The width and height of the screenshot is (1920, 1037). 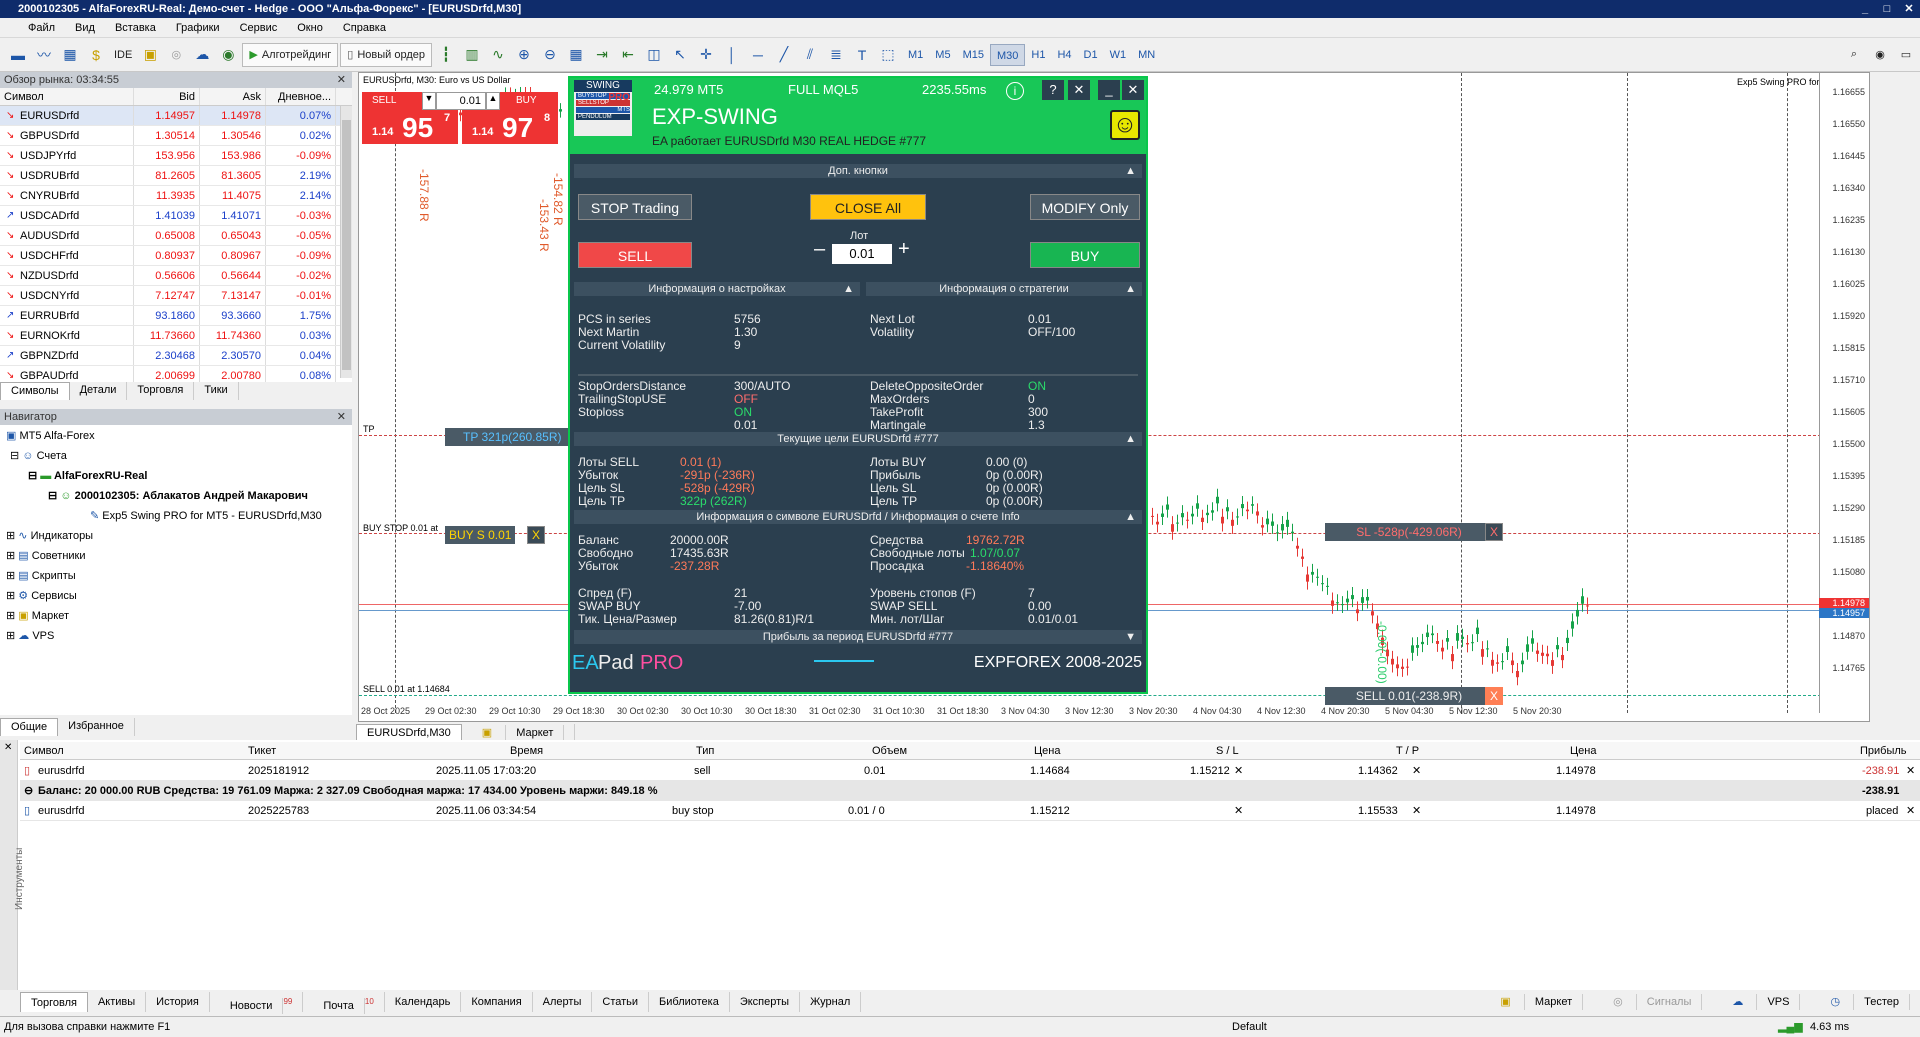 What do you see at coordinates (973, 55) in the screenshot?
I see `tf-m15: M15` at bounding box center [973, 55].